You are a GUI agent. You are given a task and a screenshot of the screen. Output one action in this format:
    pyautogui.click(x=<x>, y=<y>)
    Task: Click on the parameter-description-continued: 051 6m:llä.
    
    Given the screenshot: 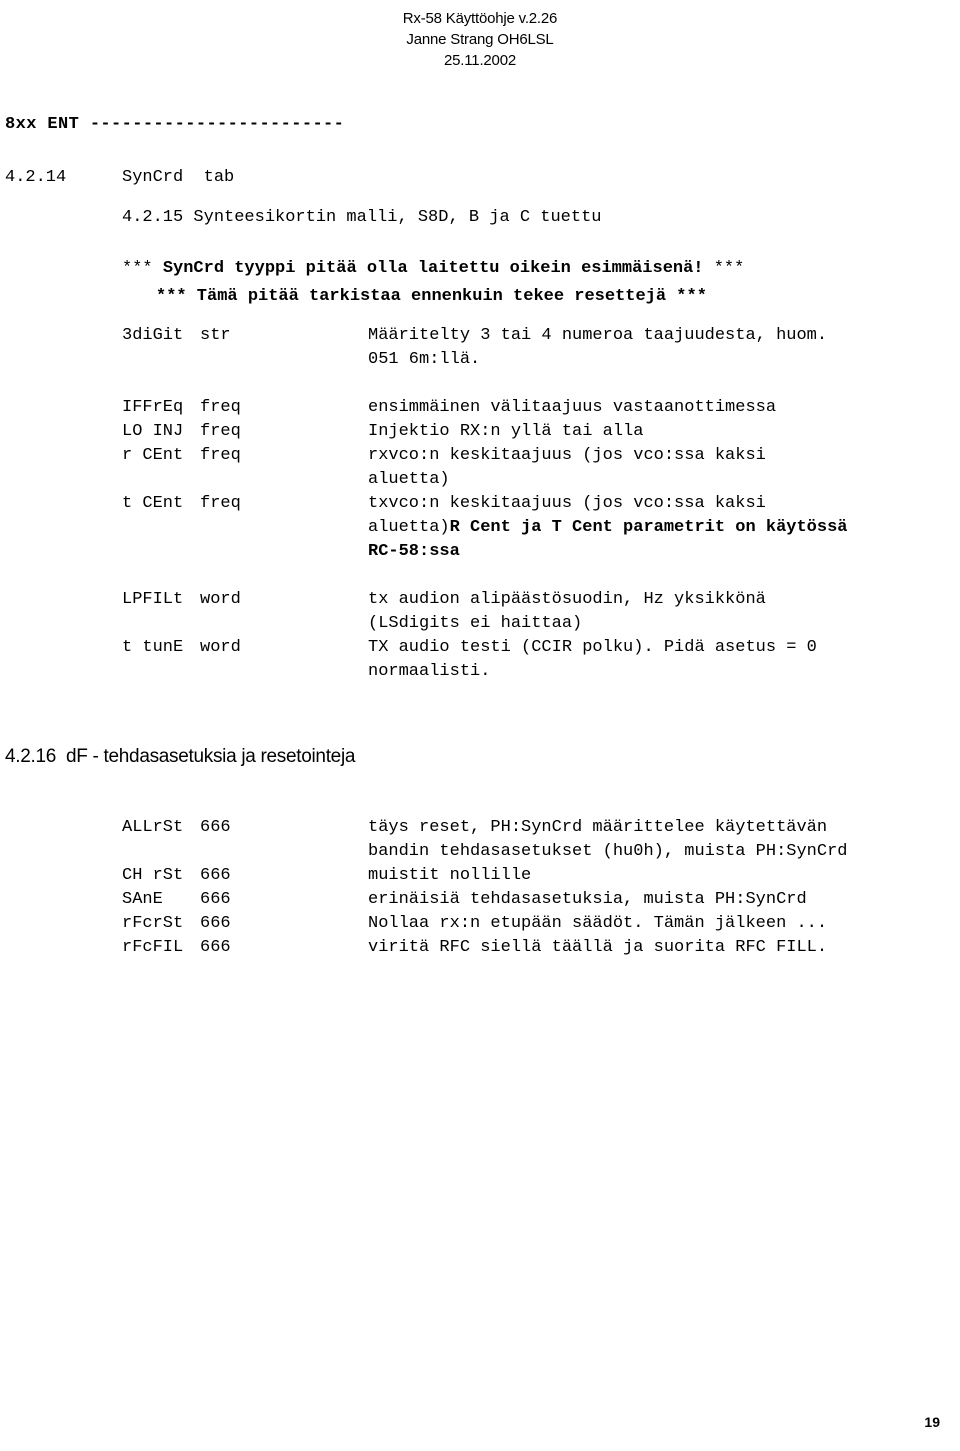 What is the action you would take?
    pyautogui.click(x=424, y=359)
    